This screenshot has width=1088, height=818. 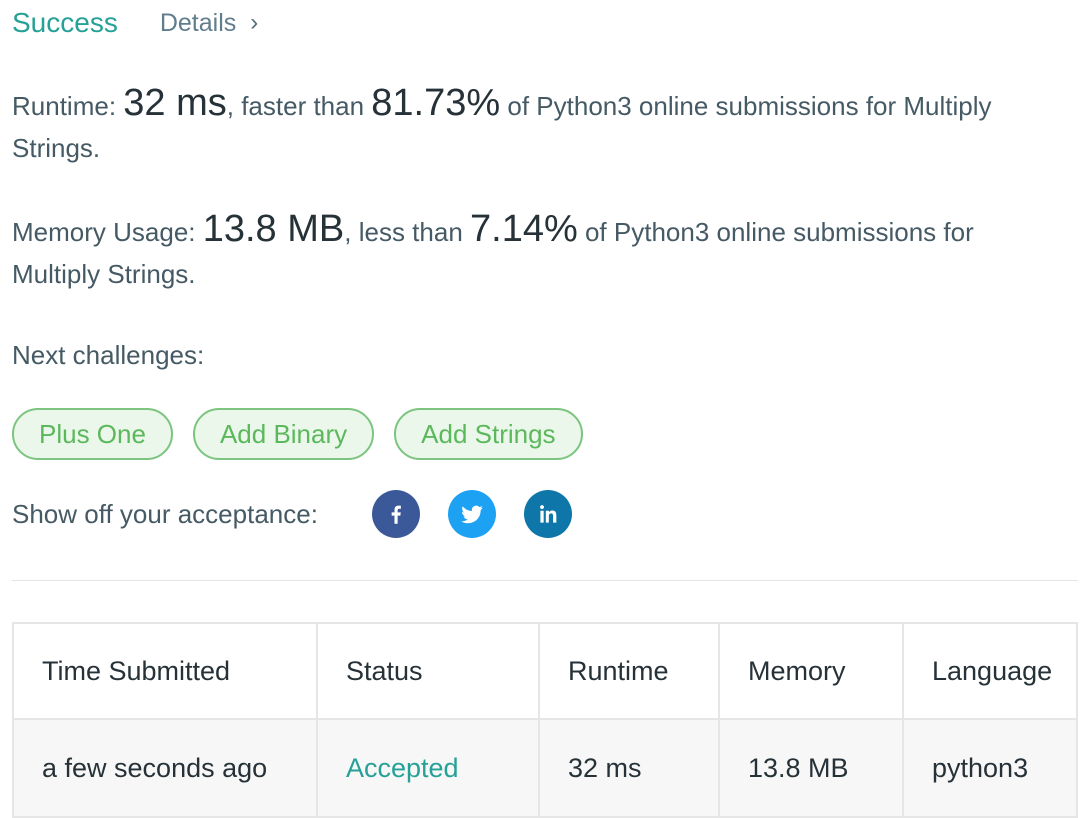 What do you see at coordinates (428, 768) in the screenshot?
I see `cell-status-accepted-link: Accepted` at bounding box center [428, 768].